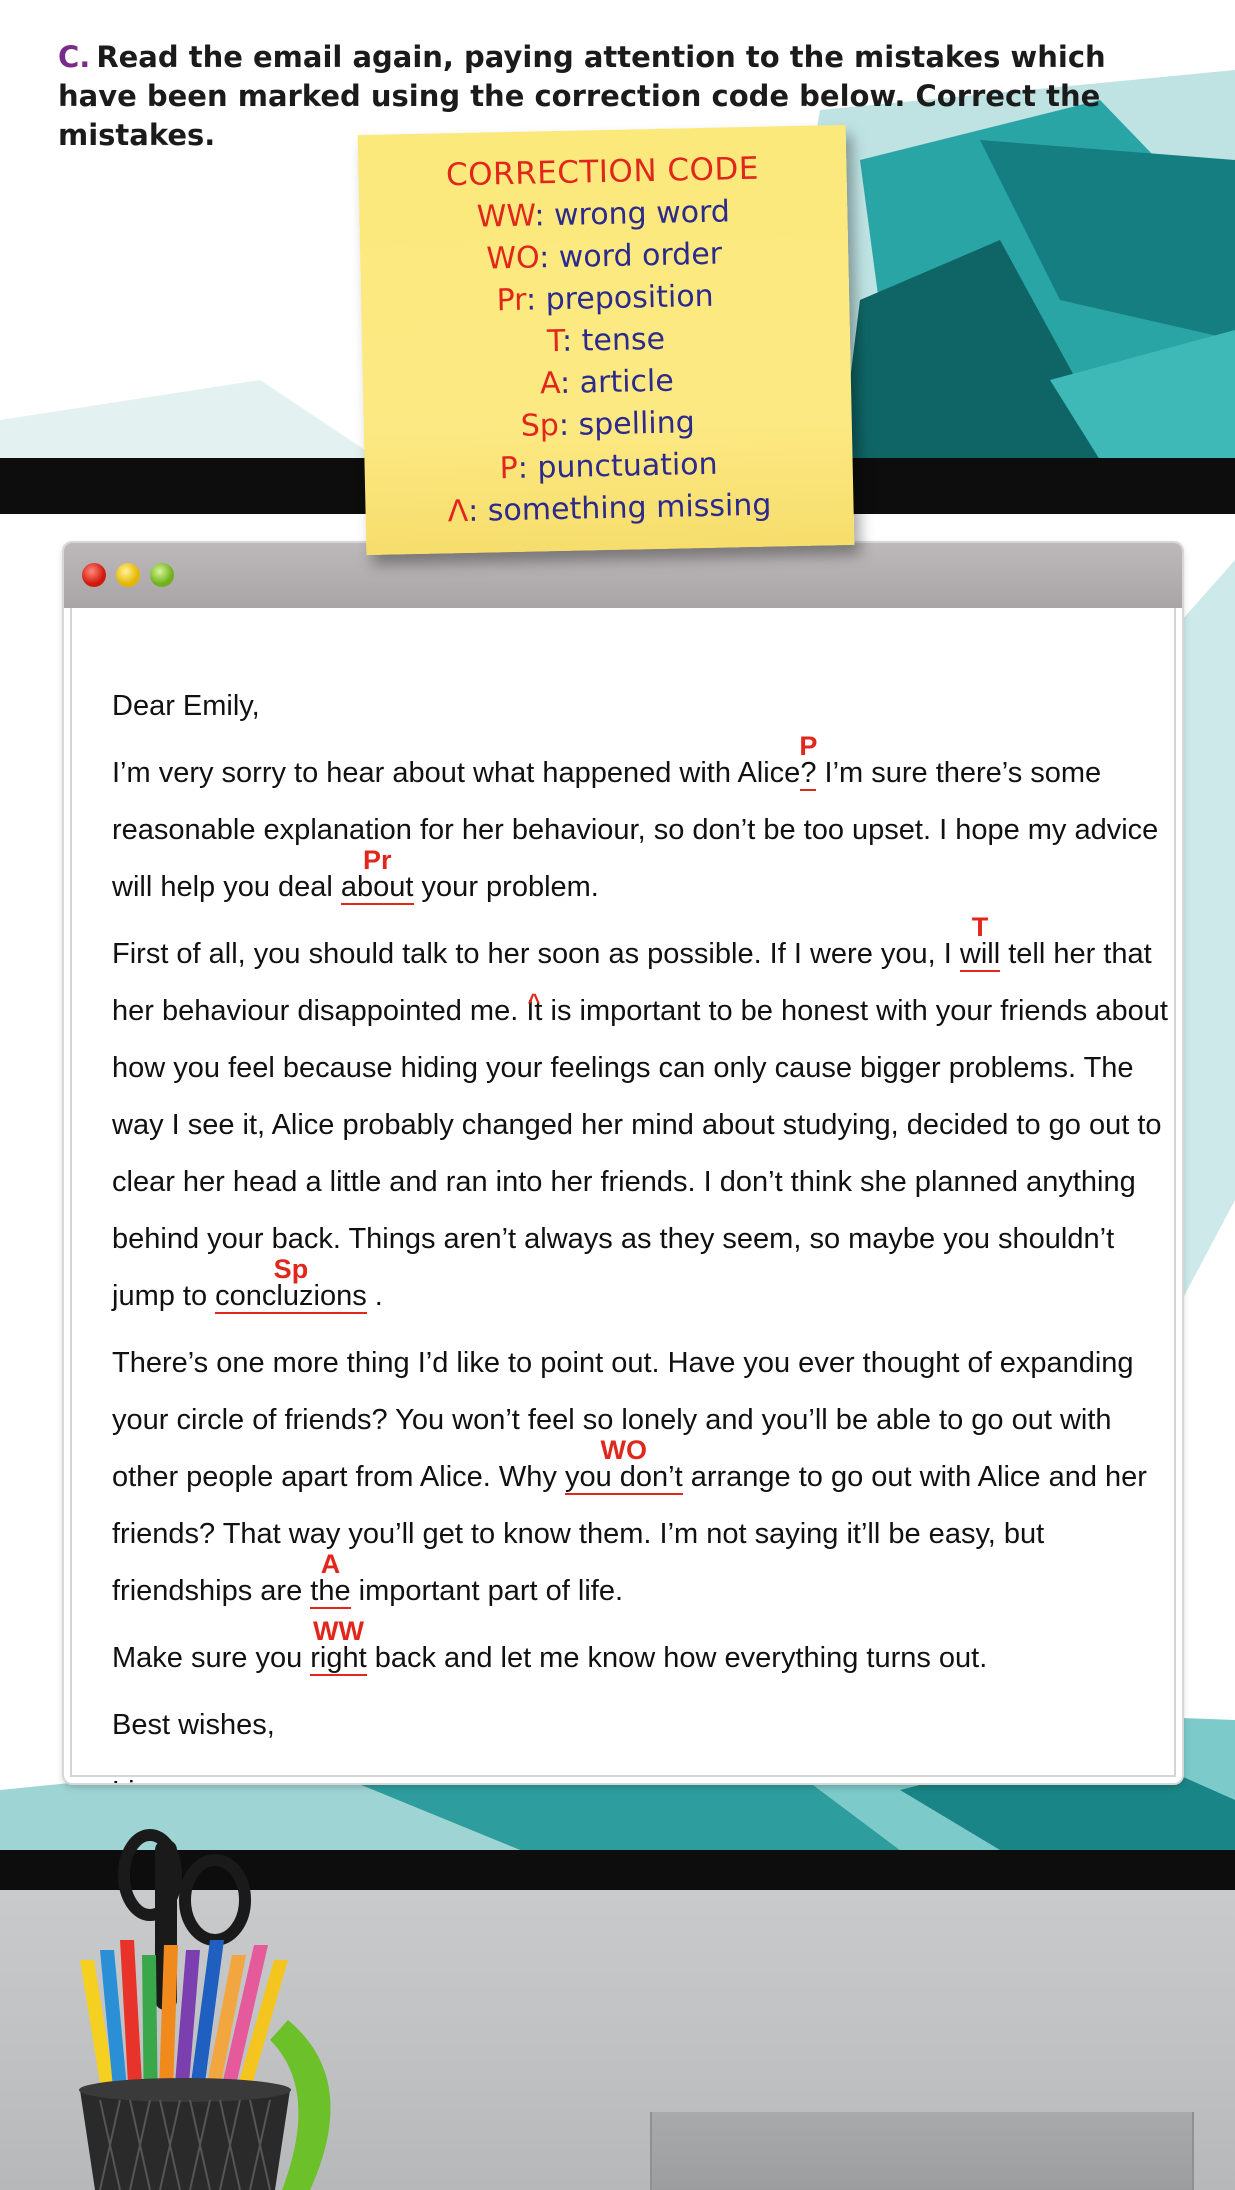 The height and width of the screenshot is (2190, 1235). I want to click on email-closing: Best wishes,, so click(193, 1725).